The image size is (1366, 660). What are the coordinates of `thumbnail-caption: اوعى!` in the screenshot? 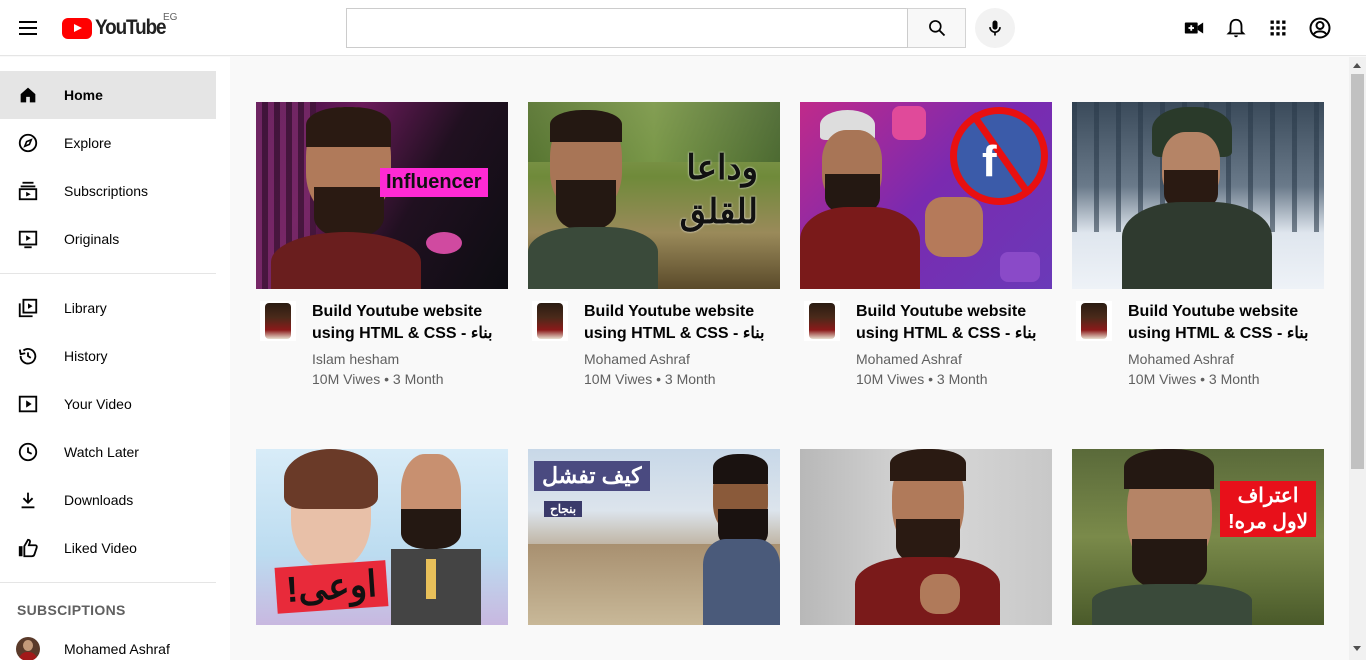 It's located at (331, 587).